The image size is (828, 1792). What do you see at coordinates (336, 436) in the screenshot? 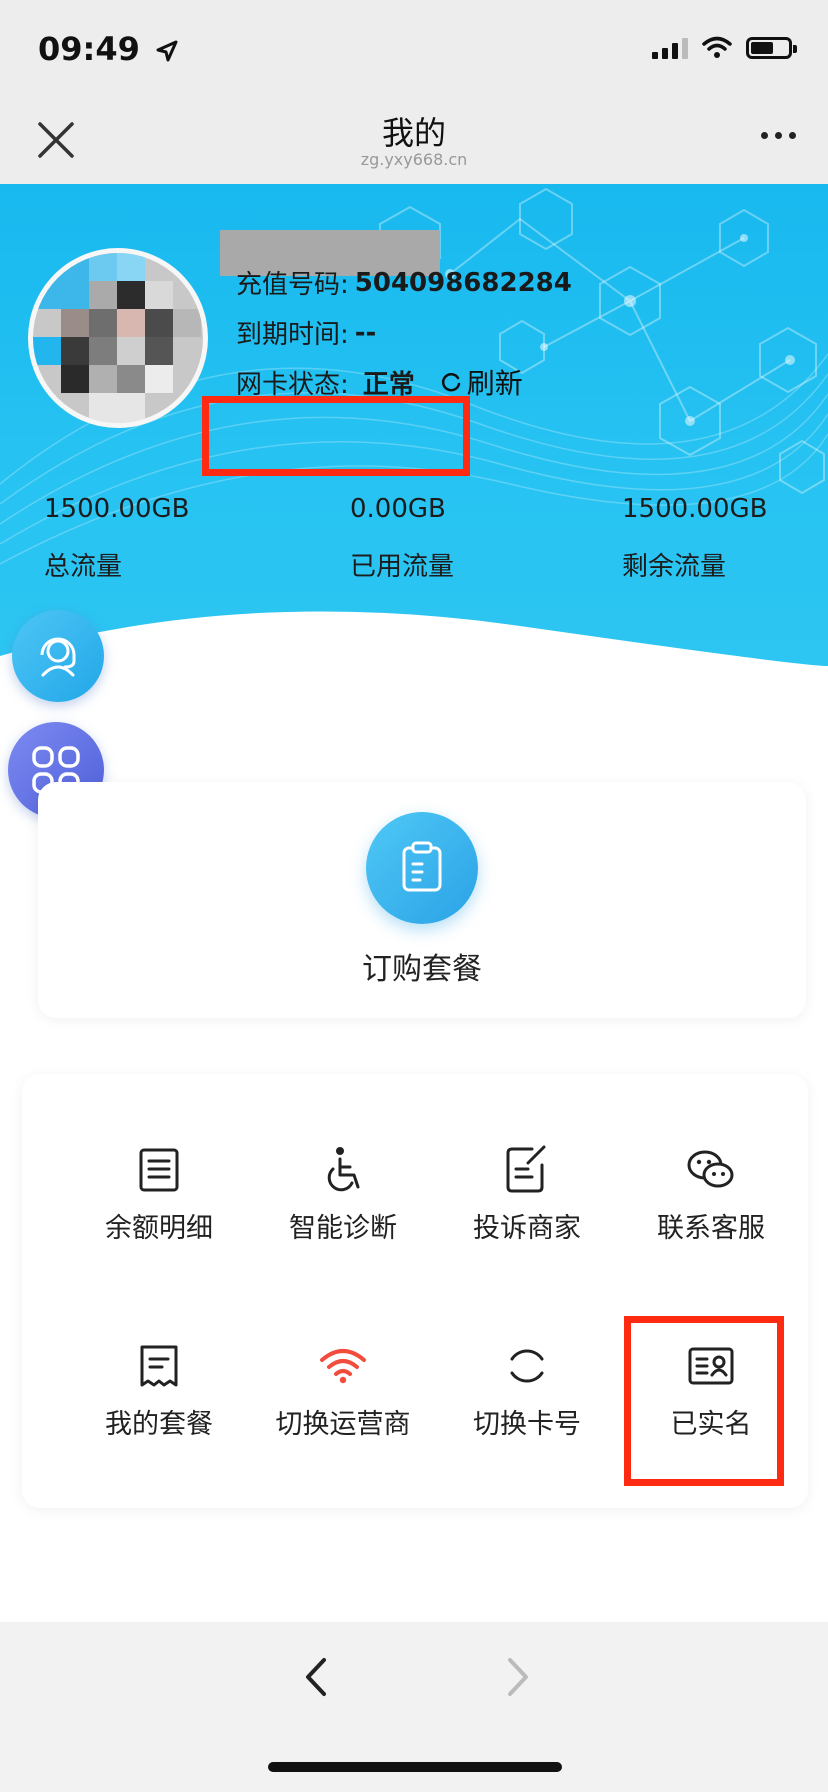
I see `card-status-highlight` at bounding box center [336, 436].